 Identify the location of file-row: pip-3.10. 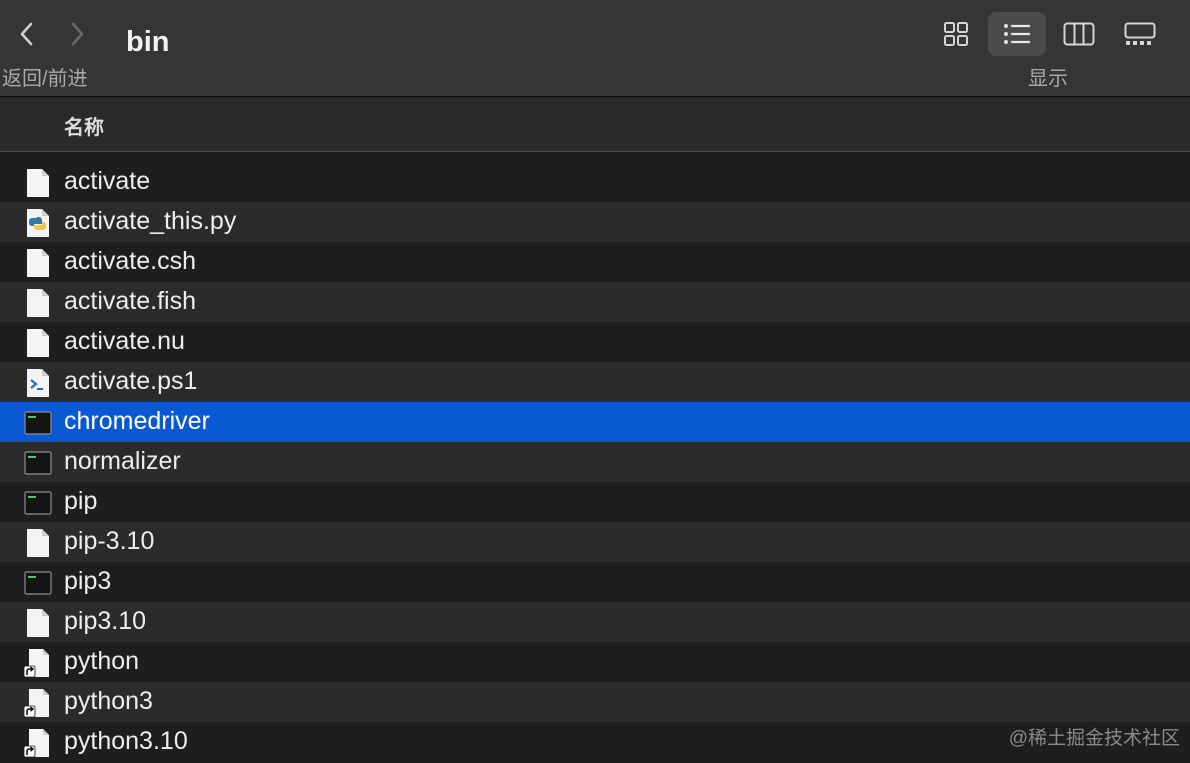
(595, 542).